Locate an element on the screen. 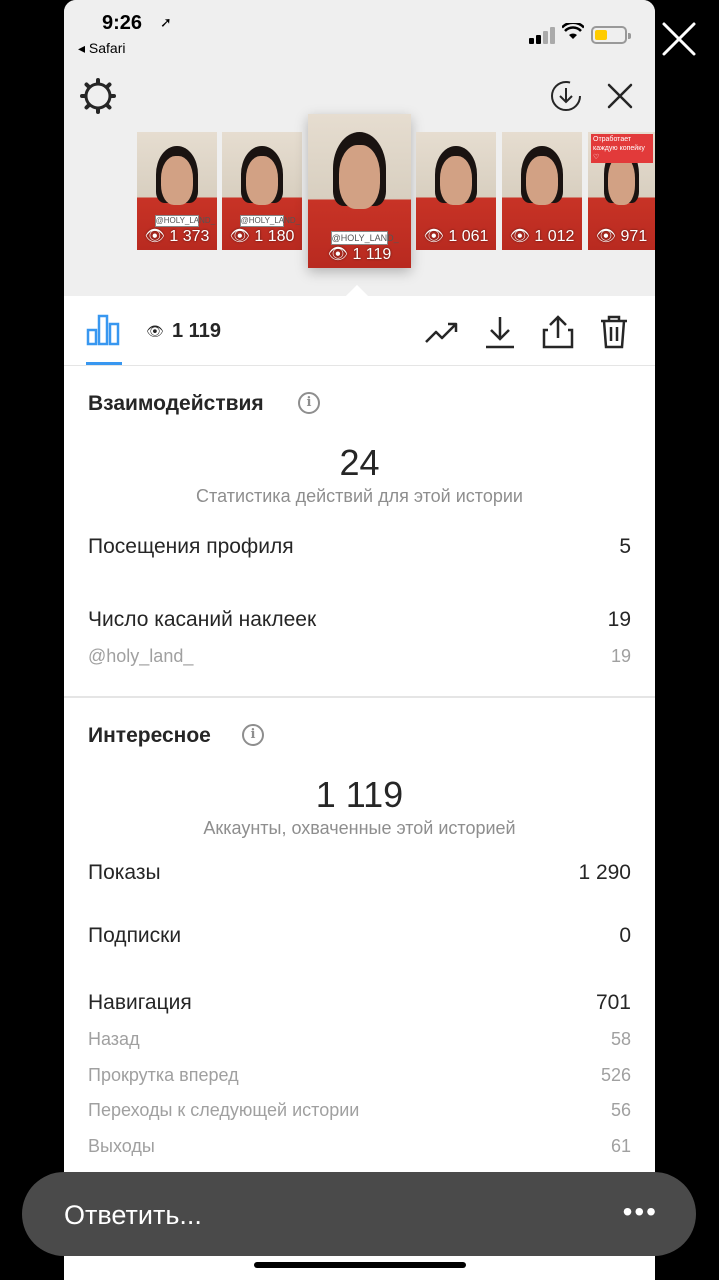 This screenshot has height=1280, width=719. follows-value: 0 is located at coordinates (625, 935).